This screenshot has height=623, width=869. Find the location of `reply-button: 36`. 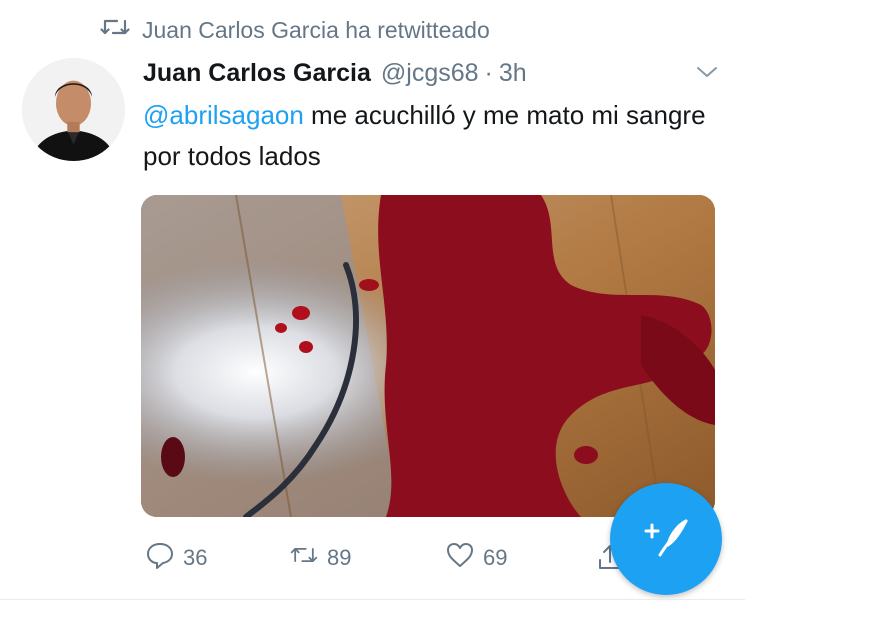

reply-button: 36 is located at coordinates (176, 558).